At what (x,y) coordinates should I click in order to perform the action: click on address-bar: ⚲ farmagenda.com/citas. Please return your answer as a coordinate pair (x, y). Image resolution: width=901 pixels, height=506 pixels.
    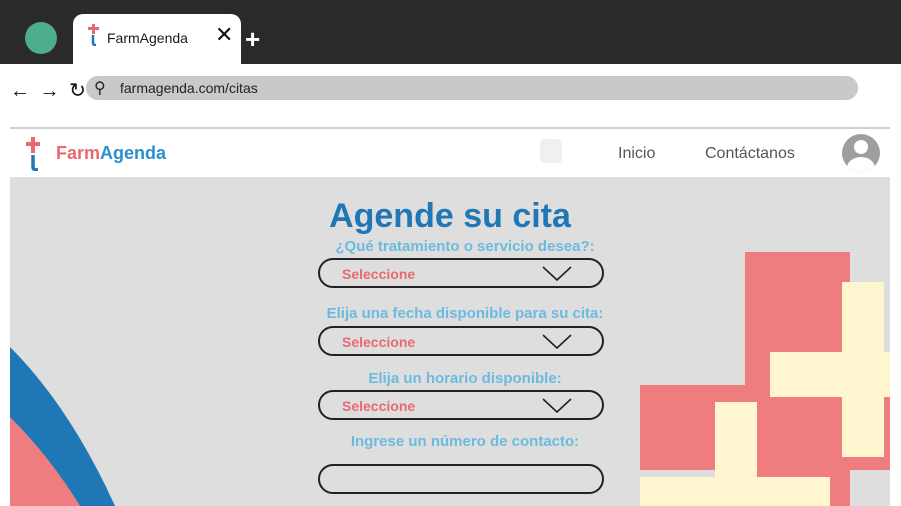
    Looking at the image, I should click on (472, 88).